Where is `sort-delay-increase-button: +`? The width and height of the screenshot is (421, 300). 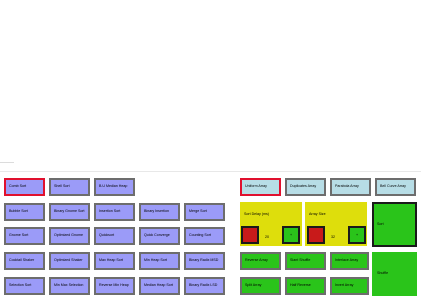 sort-delay-increase-button: + is located at coordinates (291, 235).